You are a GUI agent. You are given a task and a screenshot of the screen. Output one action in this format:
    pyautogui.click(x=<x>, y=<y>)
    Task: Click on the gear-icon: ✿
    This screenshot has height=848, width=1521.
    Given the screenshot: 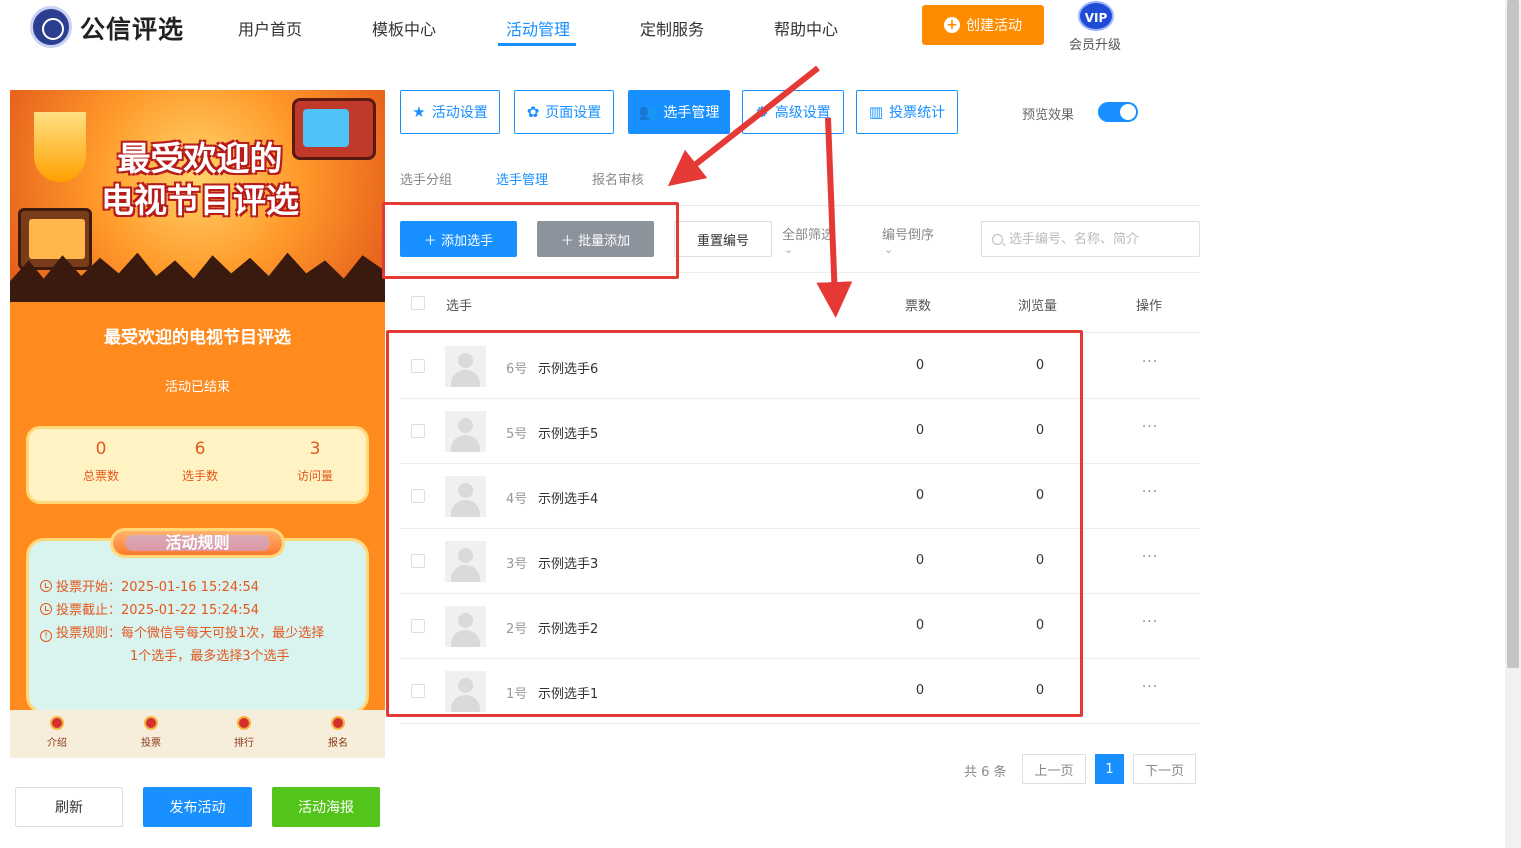 What is the action you would take?
    pyautogui.click(x=533, y=111)
    